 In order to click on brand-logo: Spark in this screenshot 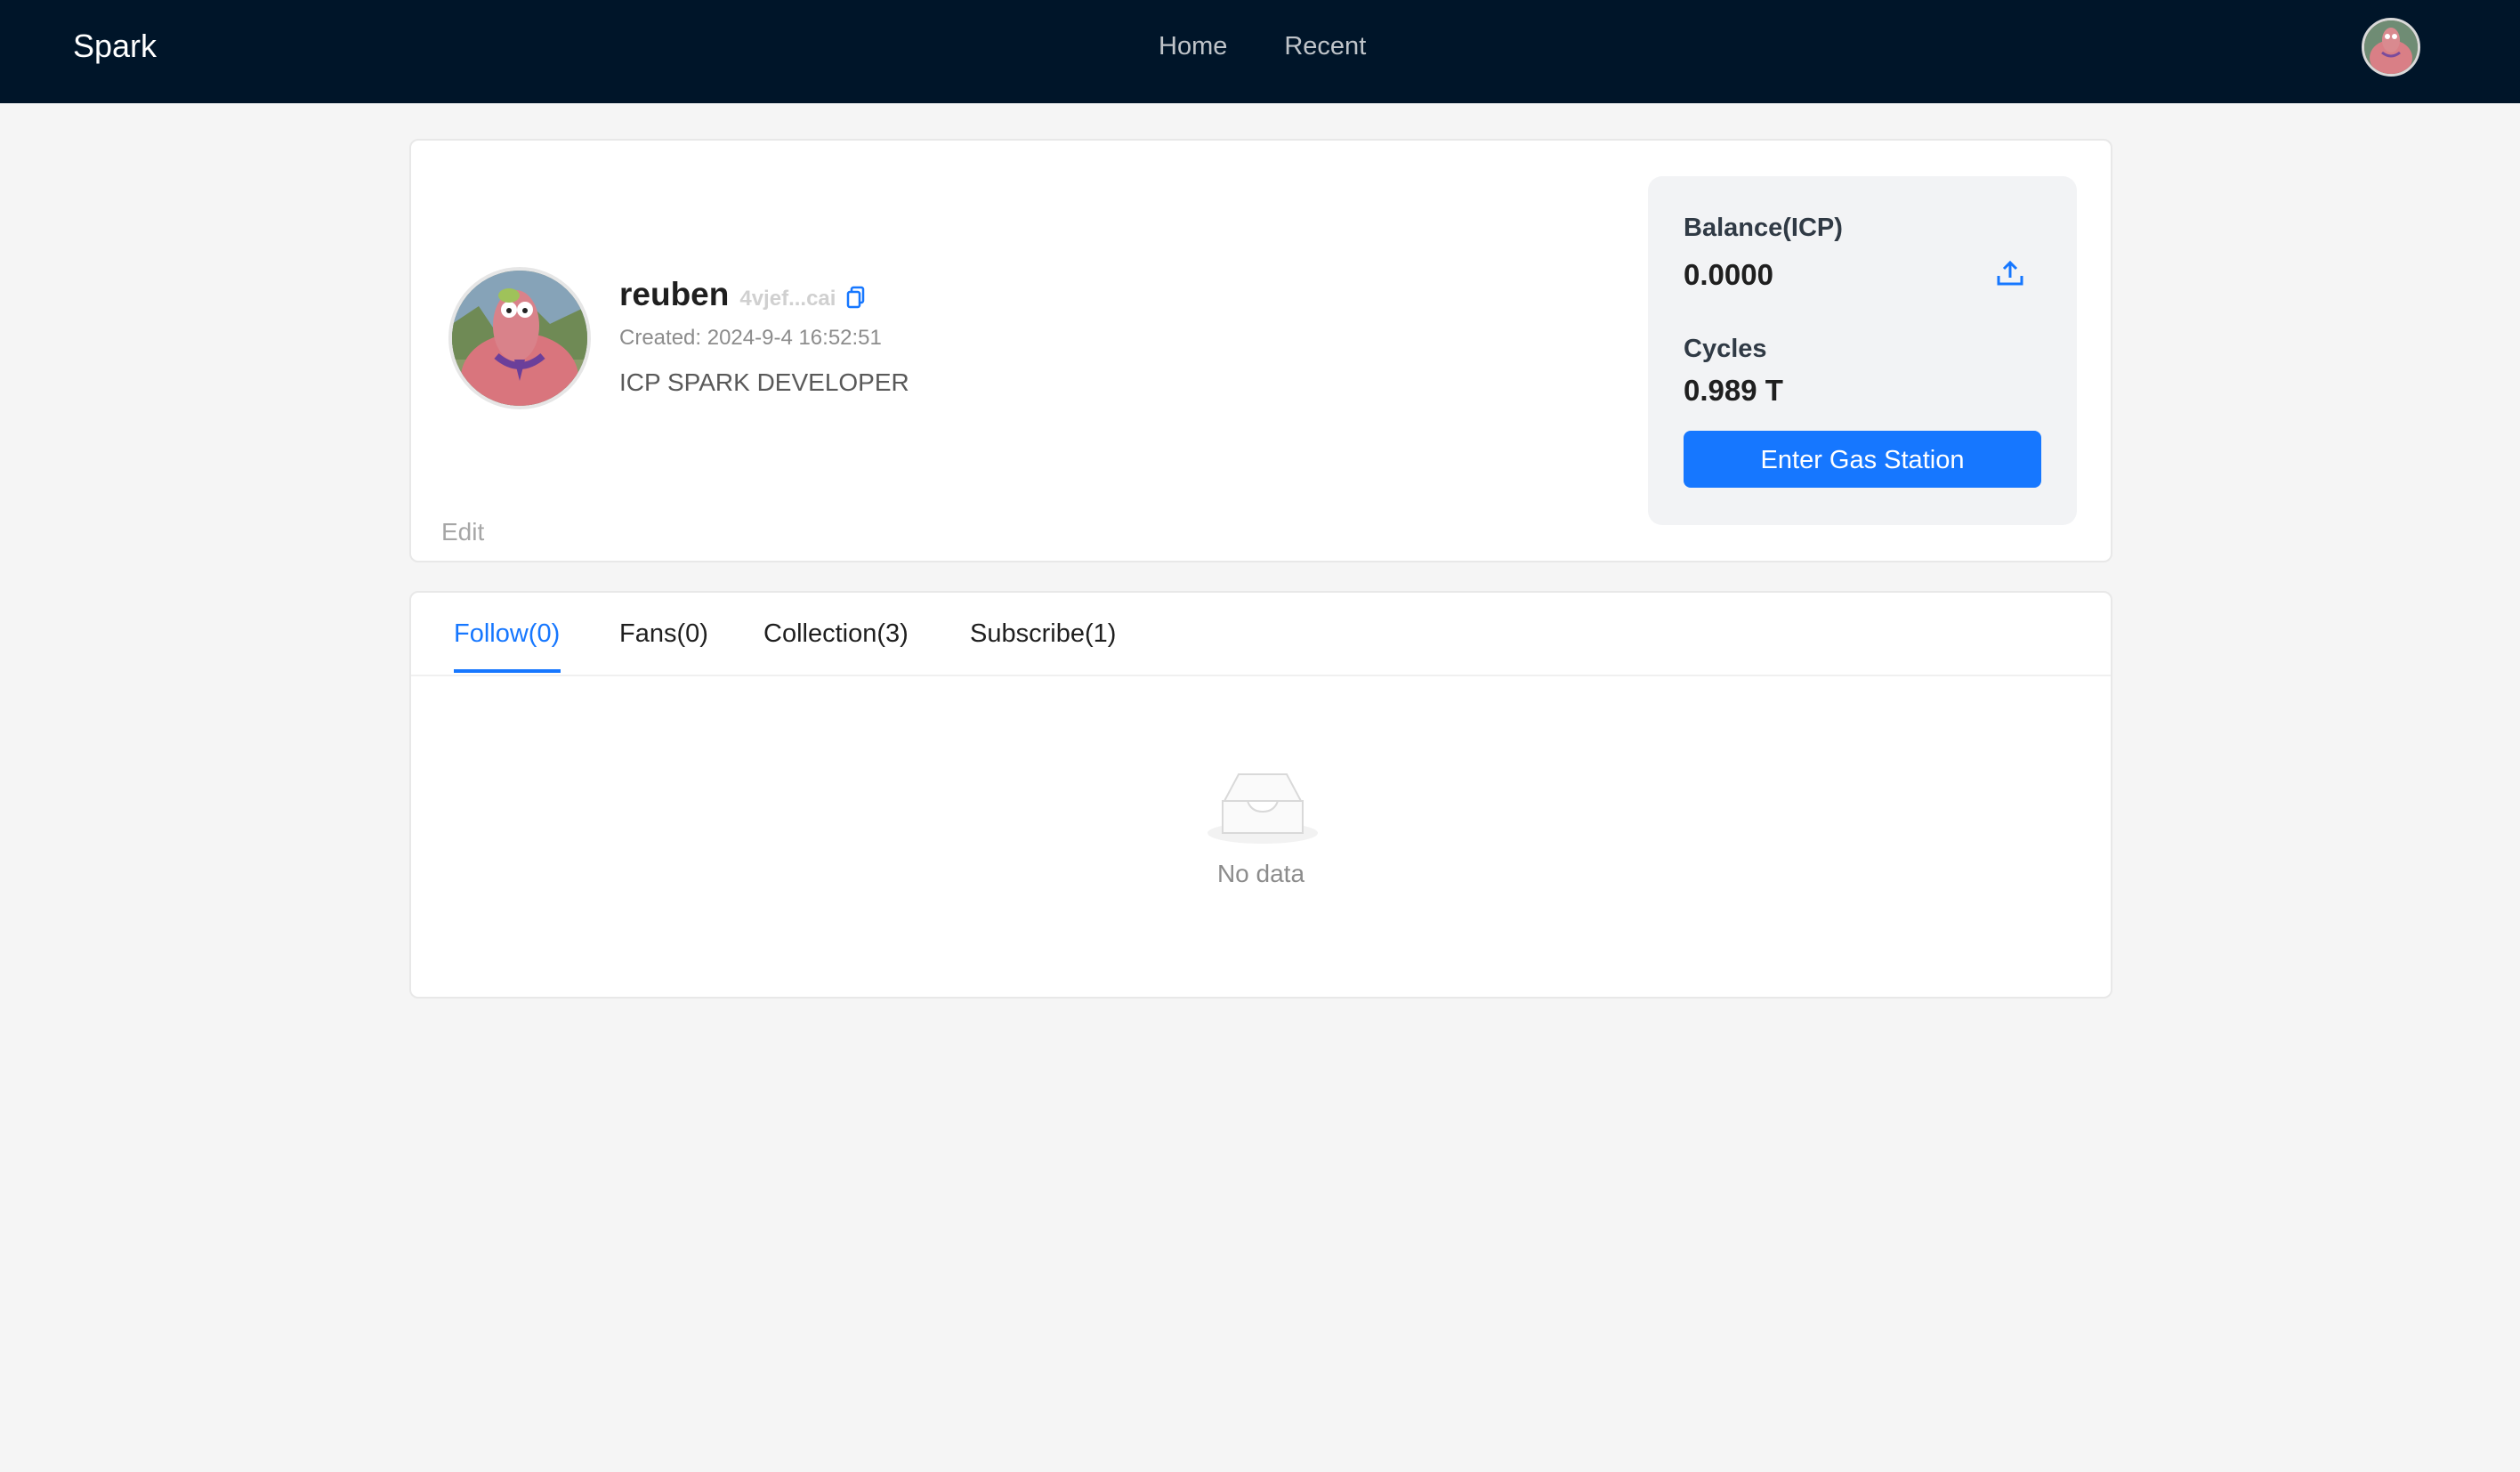, I will do `click(115, 46)`.